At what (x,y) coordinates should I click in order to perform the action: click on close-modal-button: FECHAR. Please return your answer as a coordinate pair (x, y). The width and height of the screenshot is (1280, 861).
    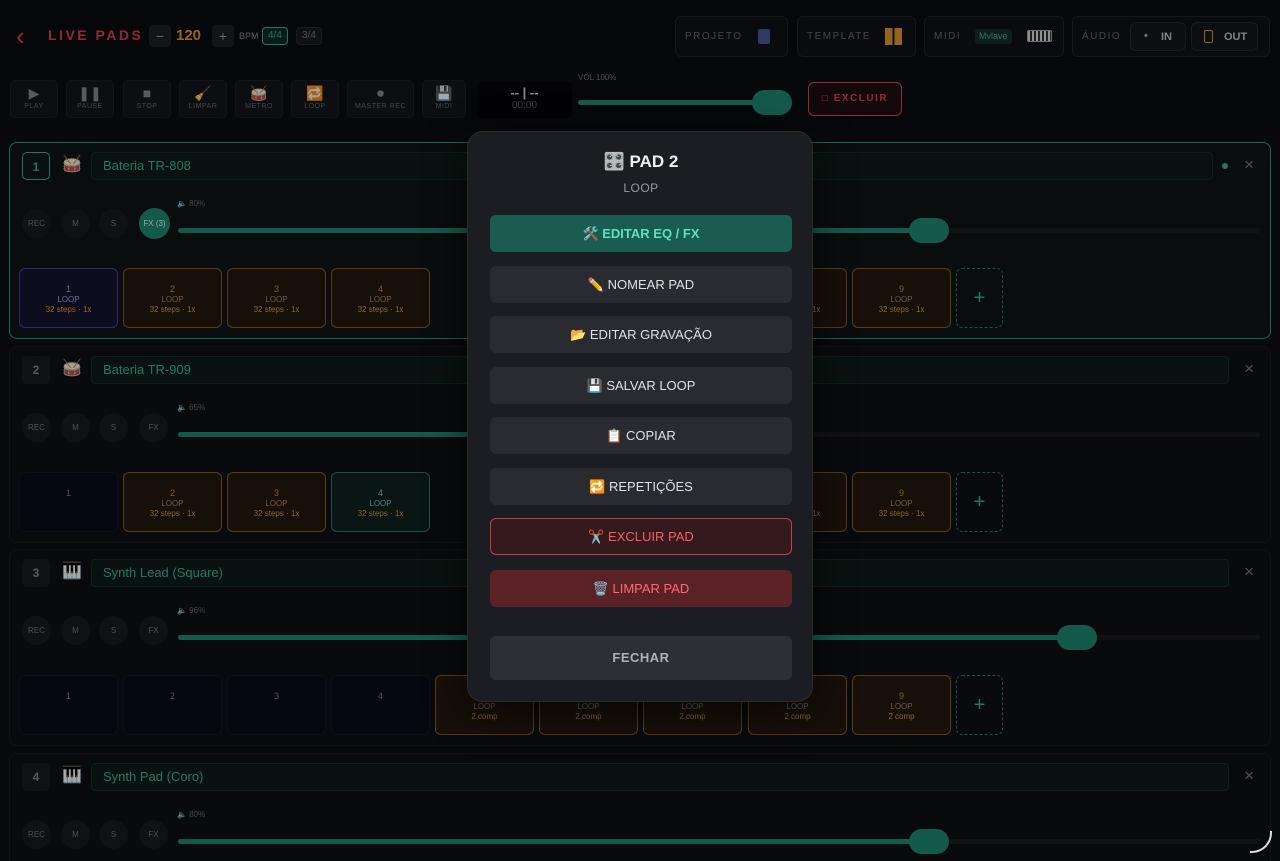
    Looking at the image, I should click on (641, 658).